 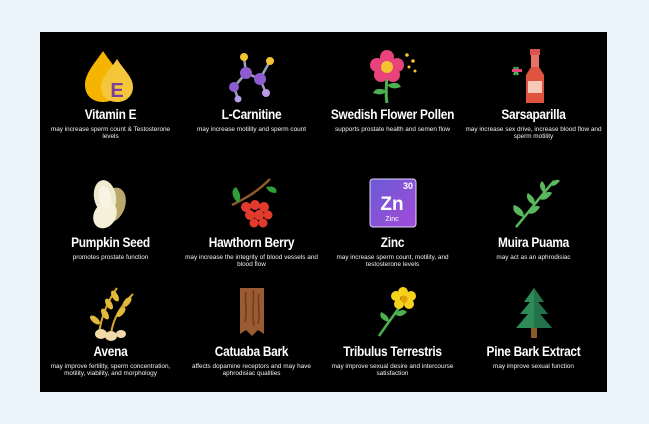 I want to click on ingredient-name: Tribulus Terrestris, so click(x=392, y=351).